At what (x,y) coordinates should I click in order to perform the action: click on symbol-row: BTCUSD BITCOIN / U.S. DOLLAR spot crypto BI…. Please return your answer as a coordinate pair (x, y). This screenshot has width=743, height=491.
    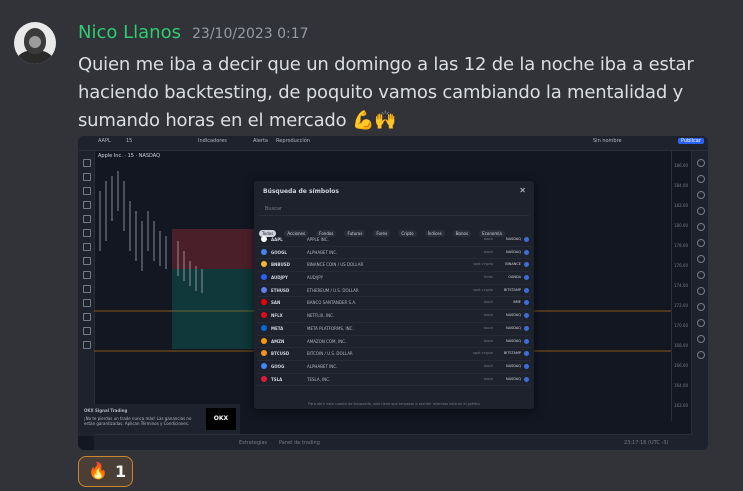
    Looking at the image, I should click on (394, 354).